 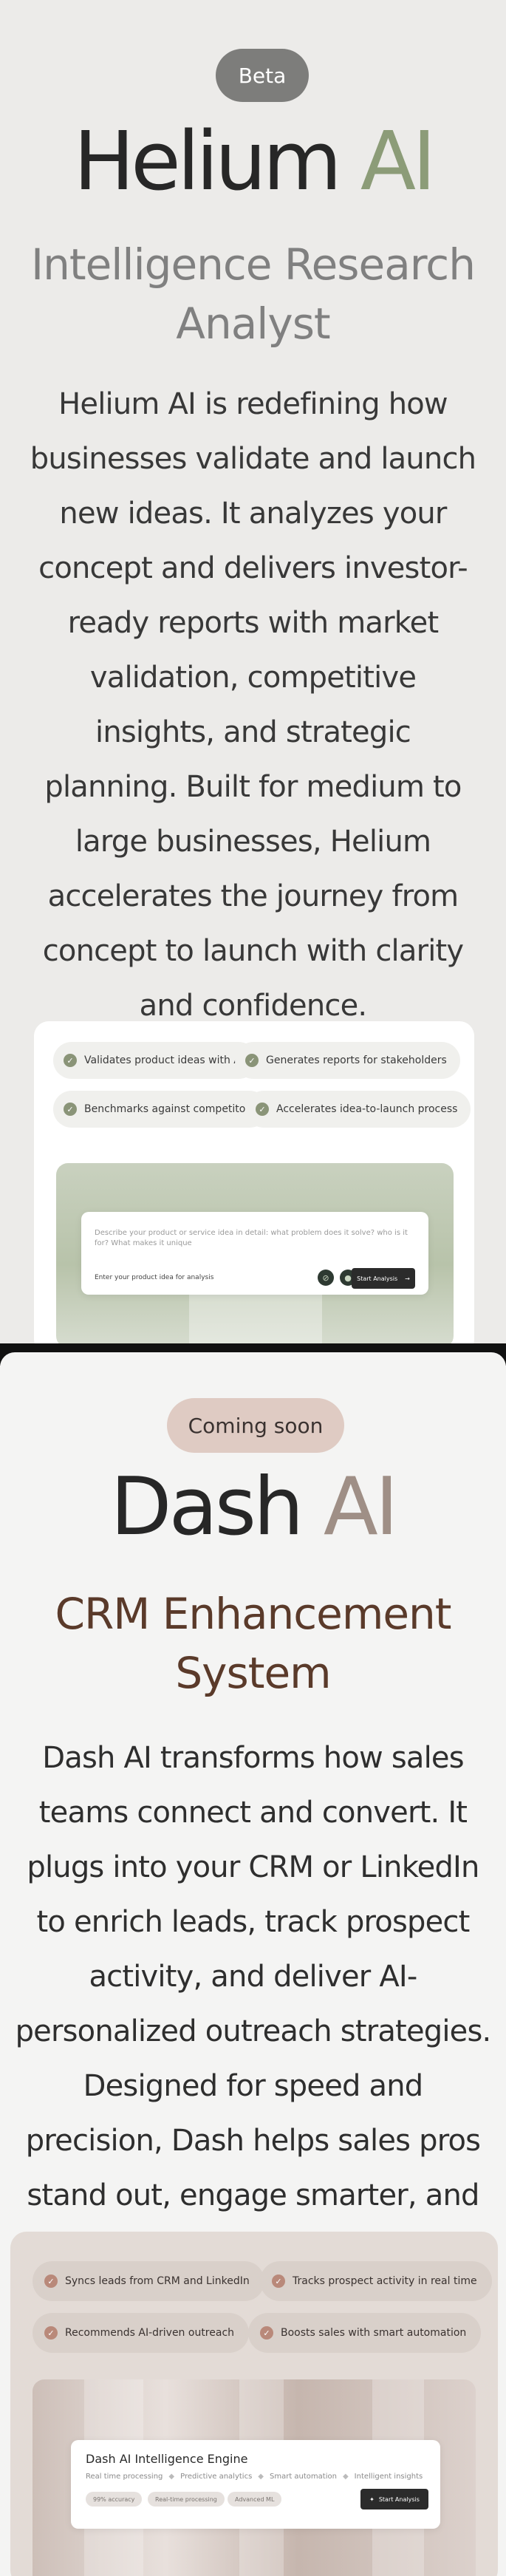 I want to click on engine-tag: Real-time processing, so click(x=186, y=2499).